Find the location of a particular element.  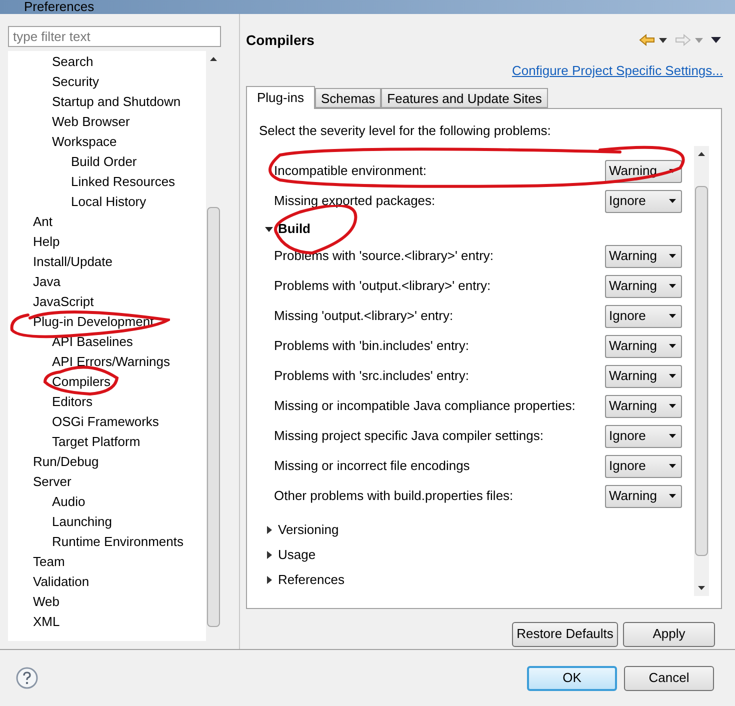

tree-item: OSGi Frameworks is located at coordinates (105, 421).